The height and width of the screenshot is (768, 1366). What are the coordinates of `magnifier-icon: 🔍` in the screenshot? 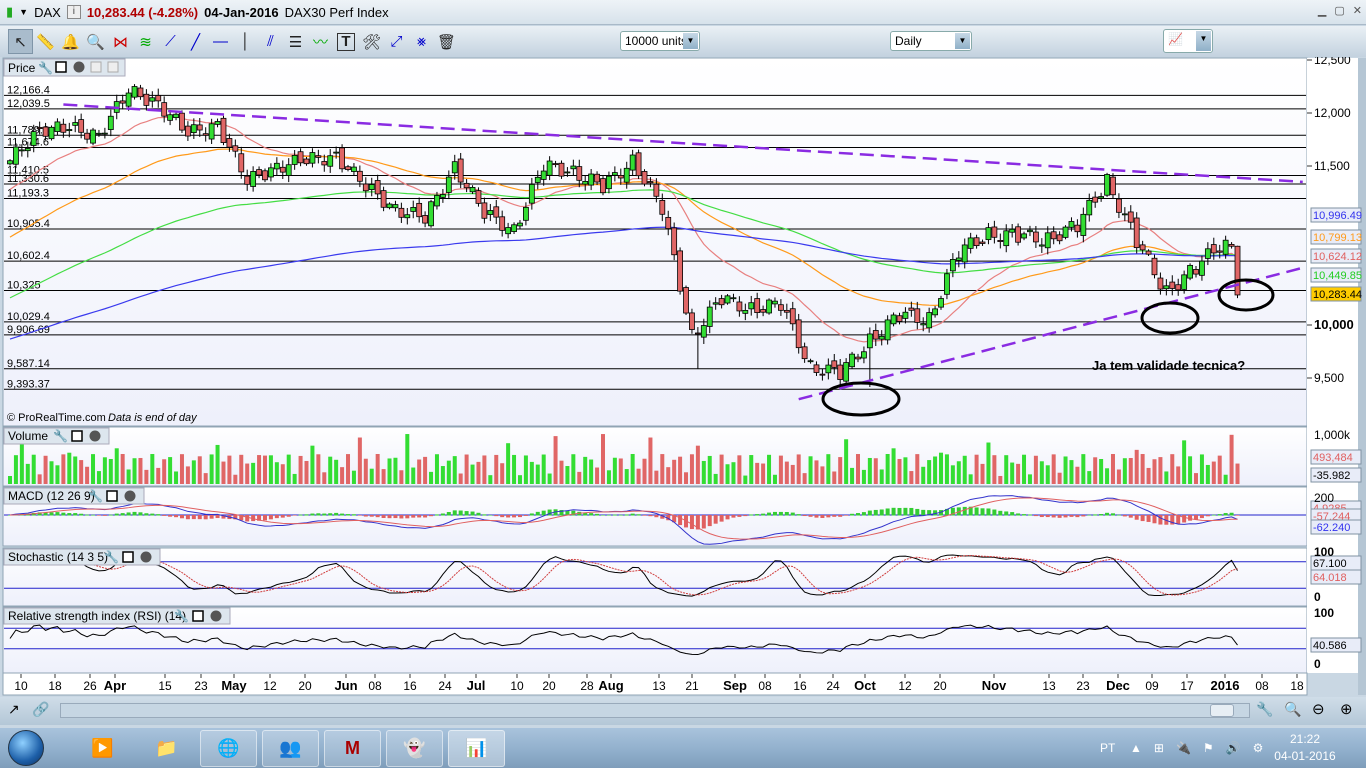 It's located at (95, 41).